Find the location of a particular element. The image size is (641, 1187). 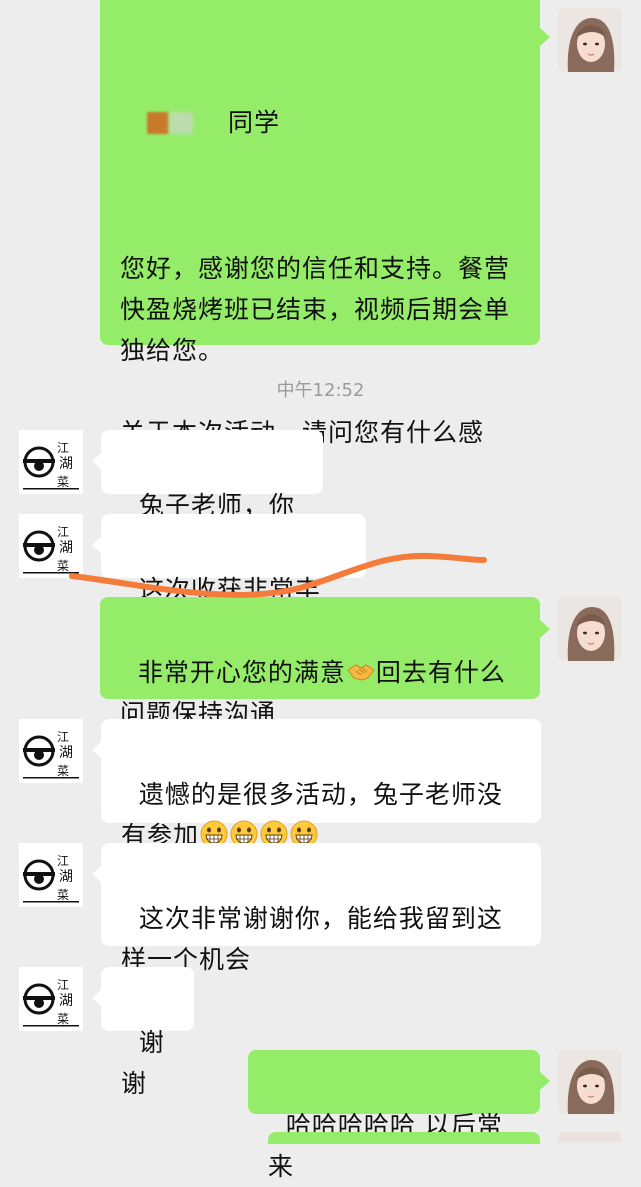

message-text: 这次非常谢谢你，能给我留到这样一个机会 is located at coordinates (312, 939).